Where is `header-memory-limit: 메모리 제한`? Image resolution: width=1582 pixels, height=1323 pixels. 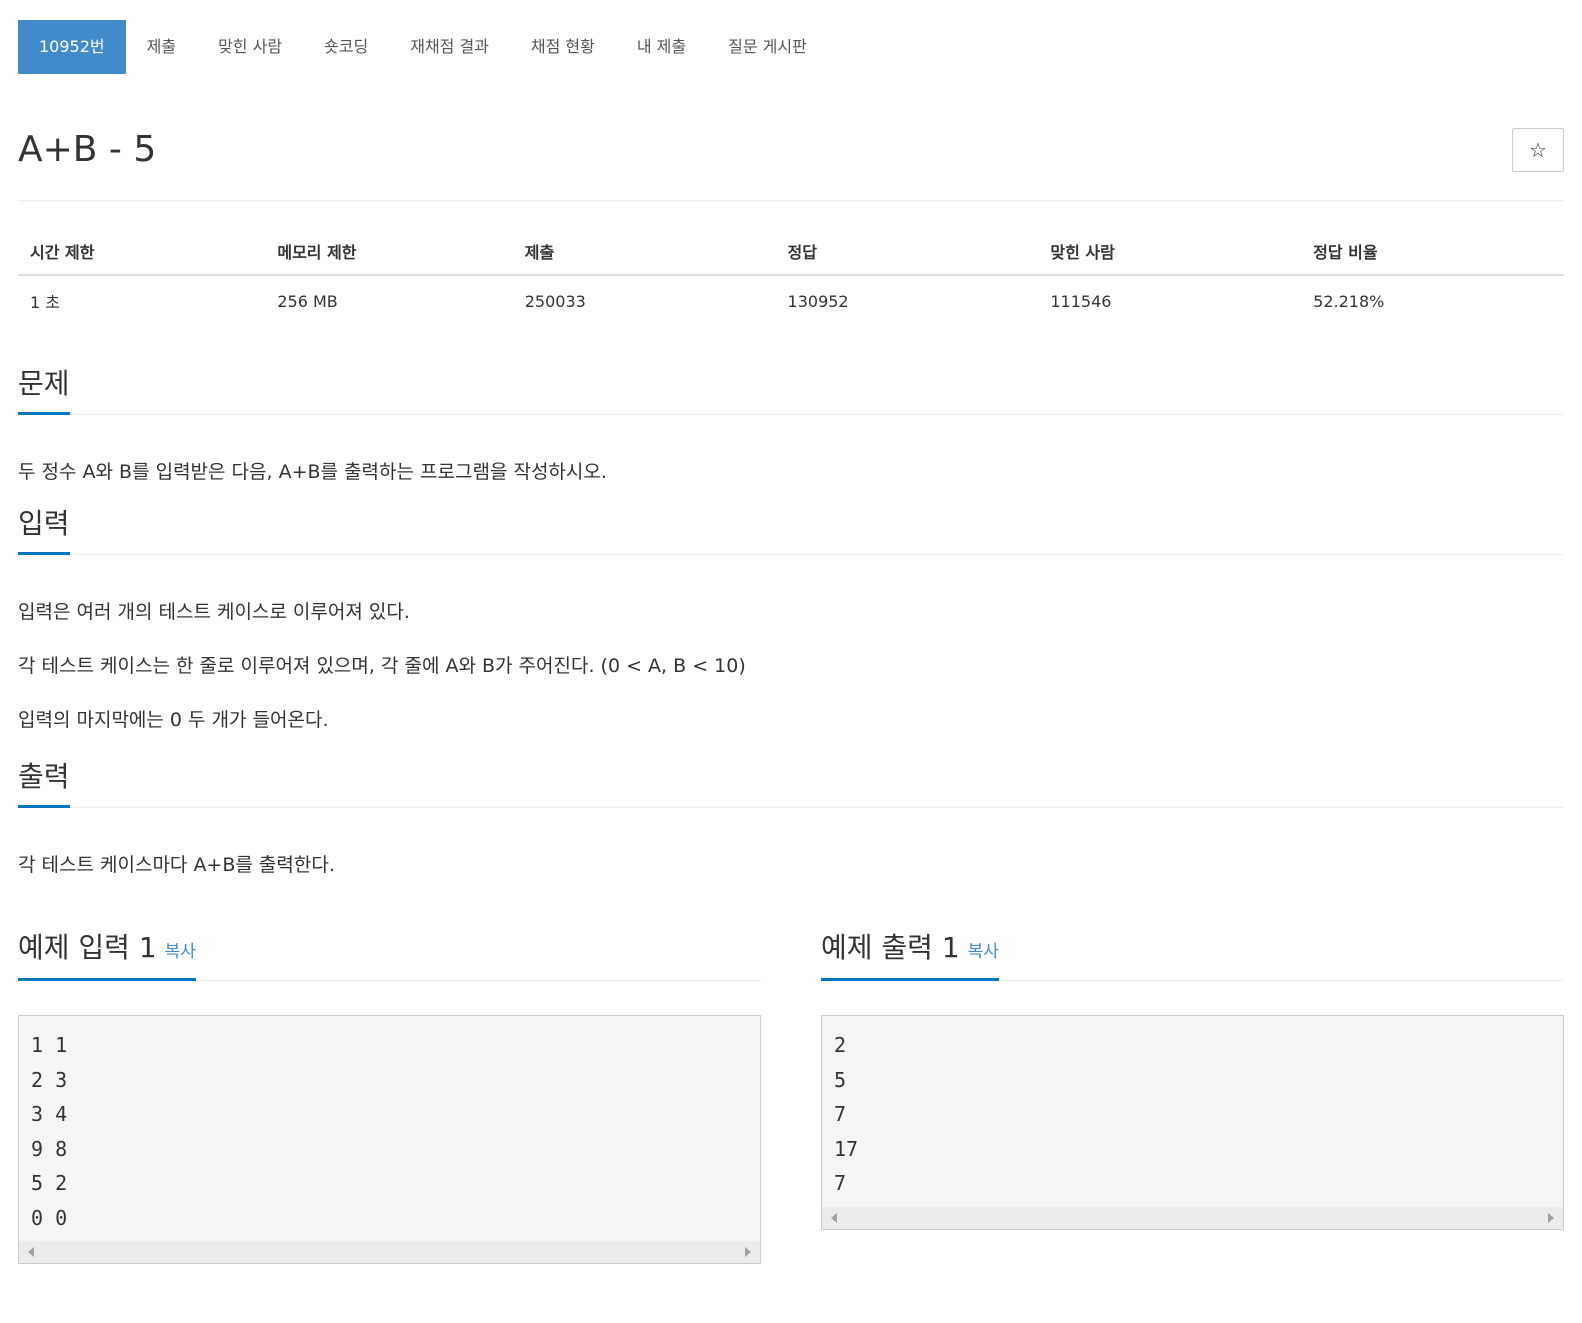 header-memory-limit: 메모리 제한 is located at coordinates (389, 251).